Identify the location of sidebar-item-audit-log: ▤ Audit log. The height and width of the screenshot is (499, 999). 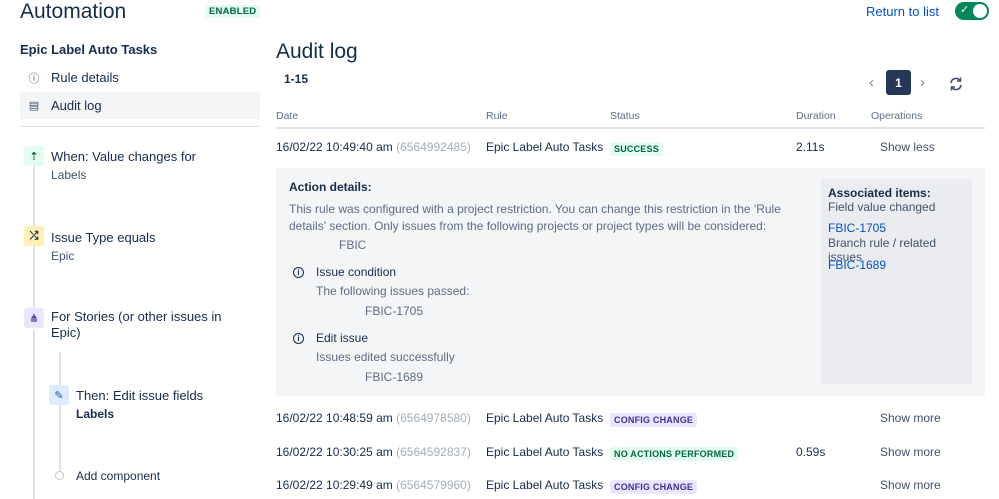
(140, 105).